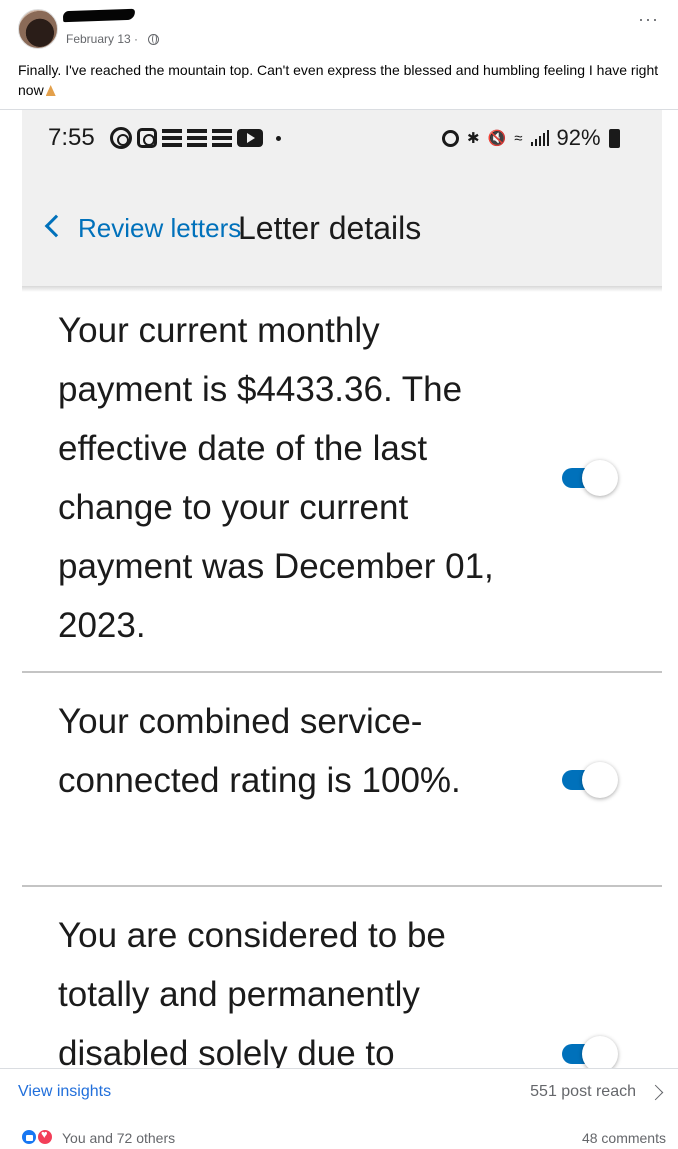 This screenshot has height=1149, width=678. What do you see at coordinates (614, 138) in the screenshot?
I see `battery-icon` at bounding box center [614, 138].